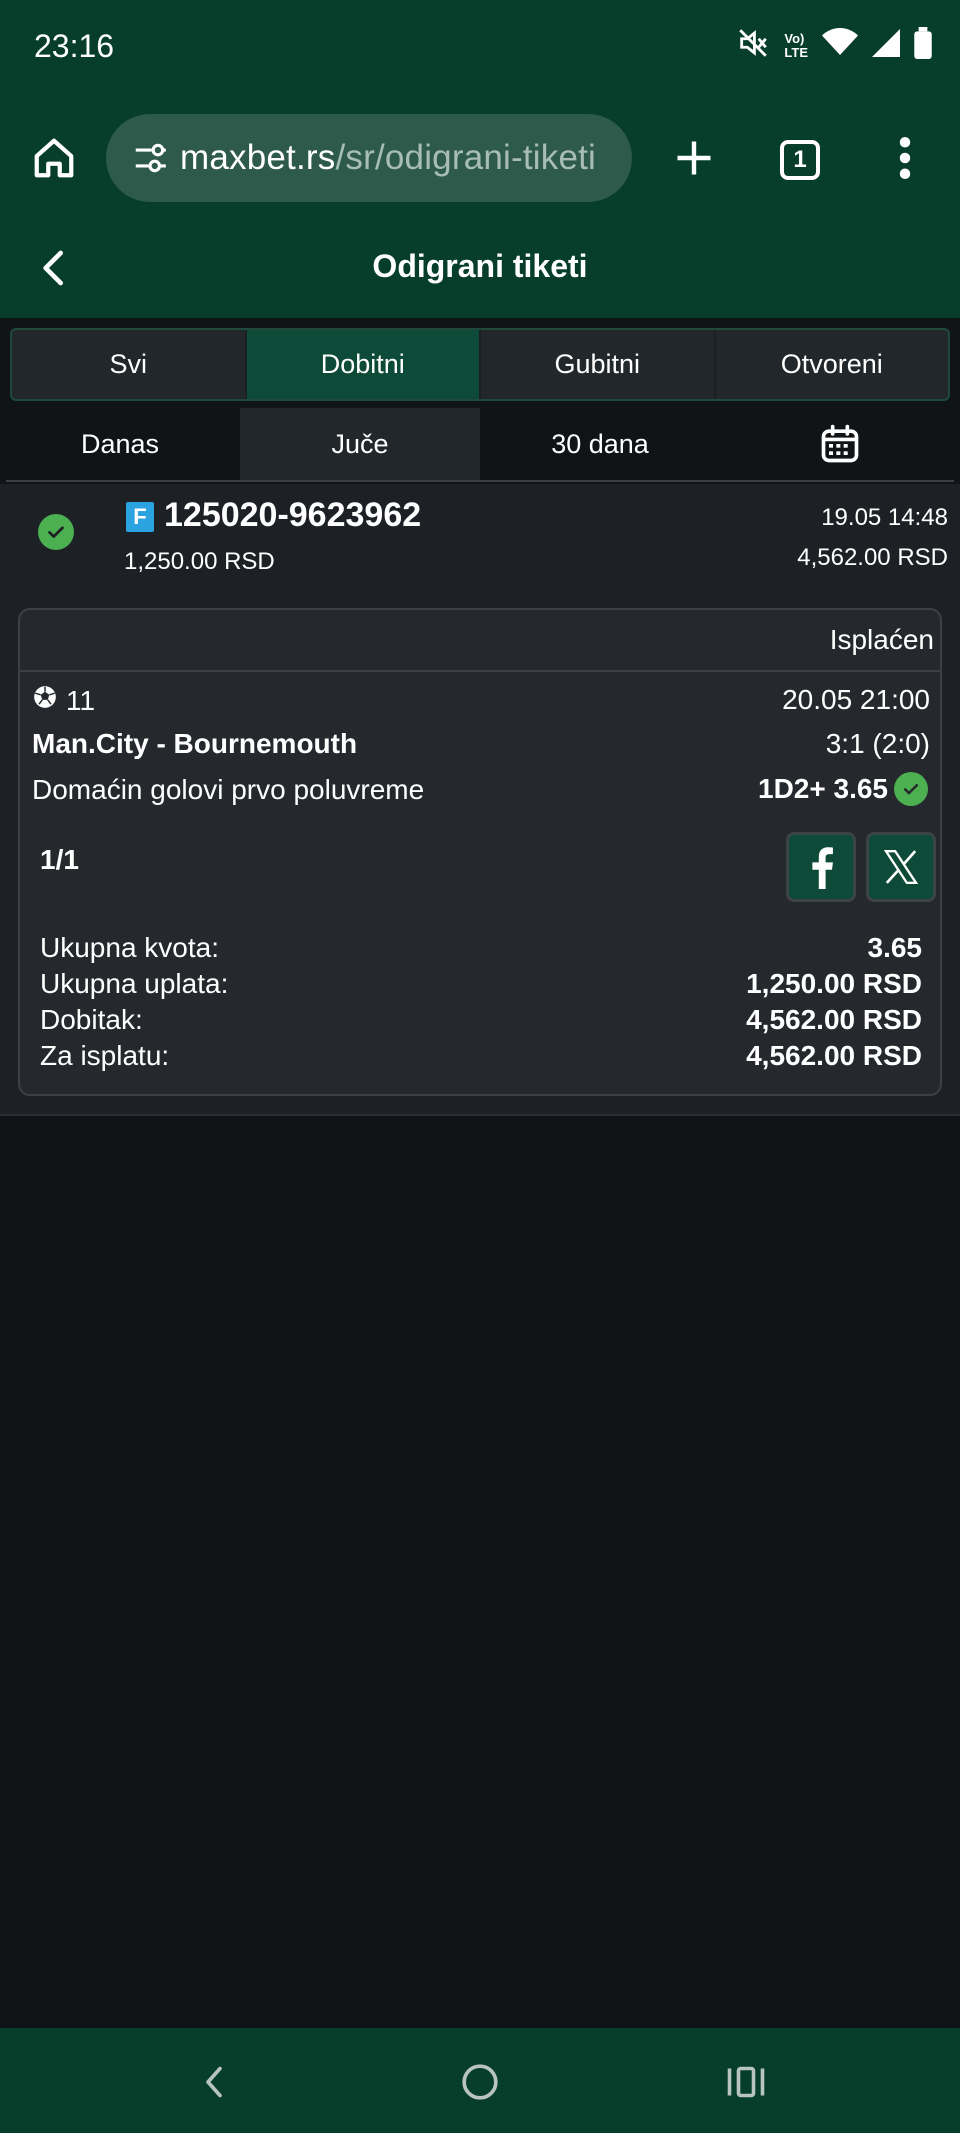 This screenshot has width=960, height=2133. What do you see at coordinates (884, 517) in the screenshot?
I see `ticket-date: 19.05 14:48` at bounding box center [884, 517].